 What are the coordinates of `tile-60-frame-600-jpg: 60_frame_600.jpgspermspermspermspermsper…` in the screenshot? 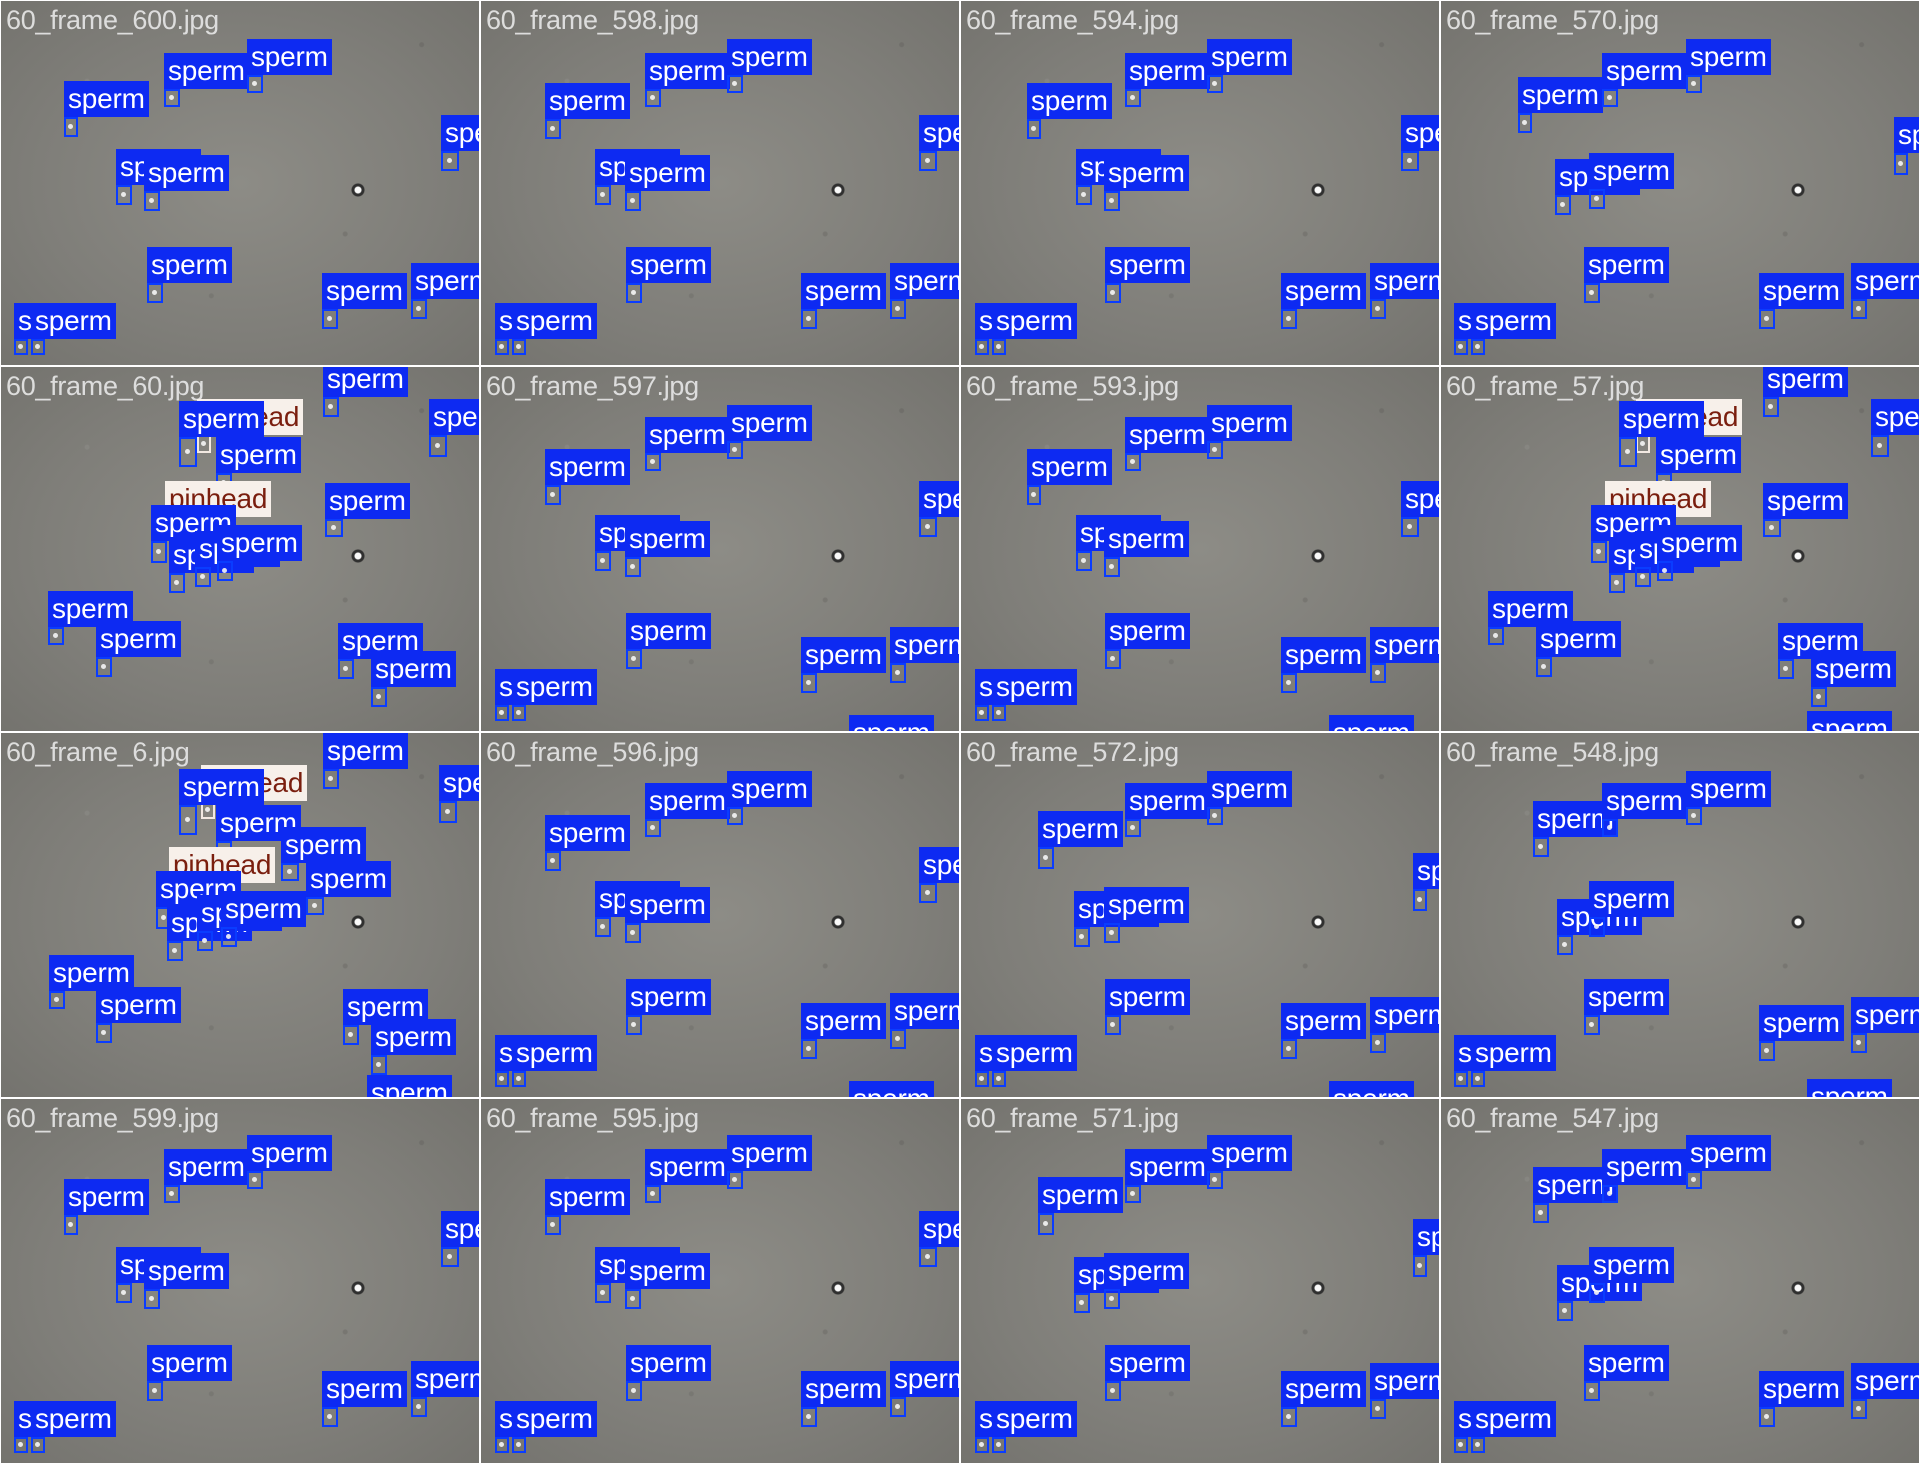 It's located at (240, 183).